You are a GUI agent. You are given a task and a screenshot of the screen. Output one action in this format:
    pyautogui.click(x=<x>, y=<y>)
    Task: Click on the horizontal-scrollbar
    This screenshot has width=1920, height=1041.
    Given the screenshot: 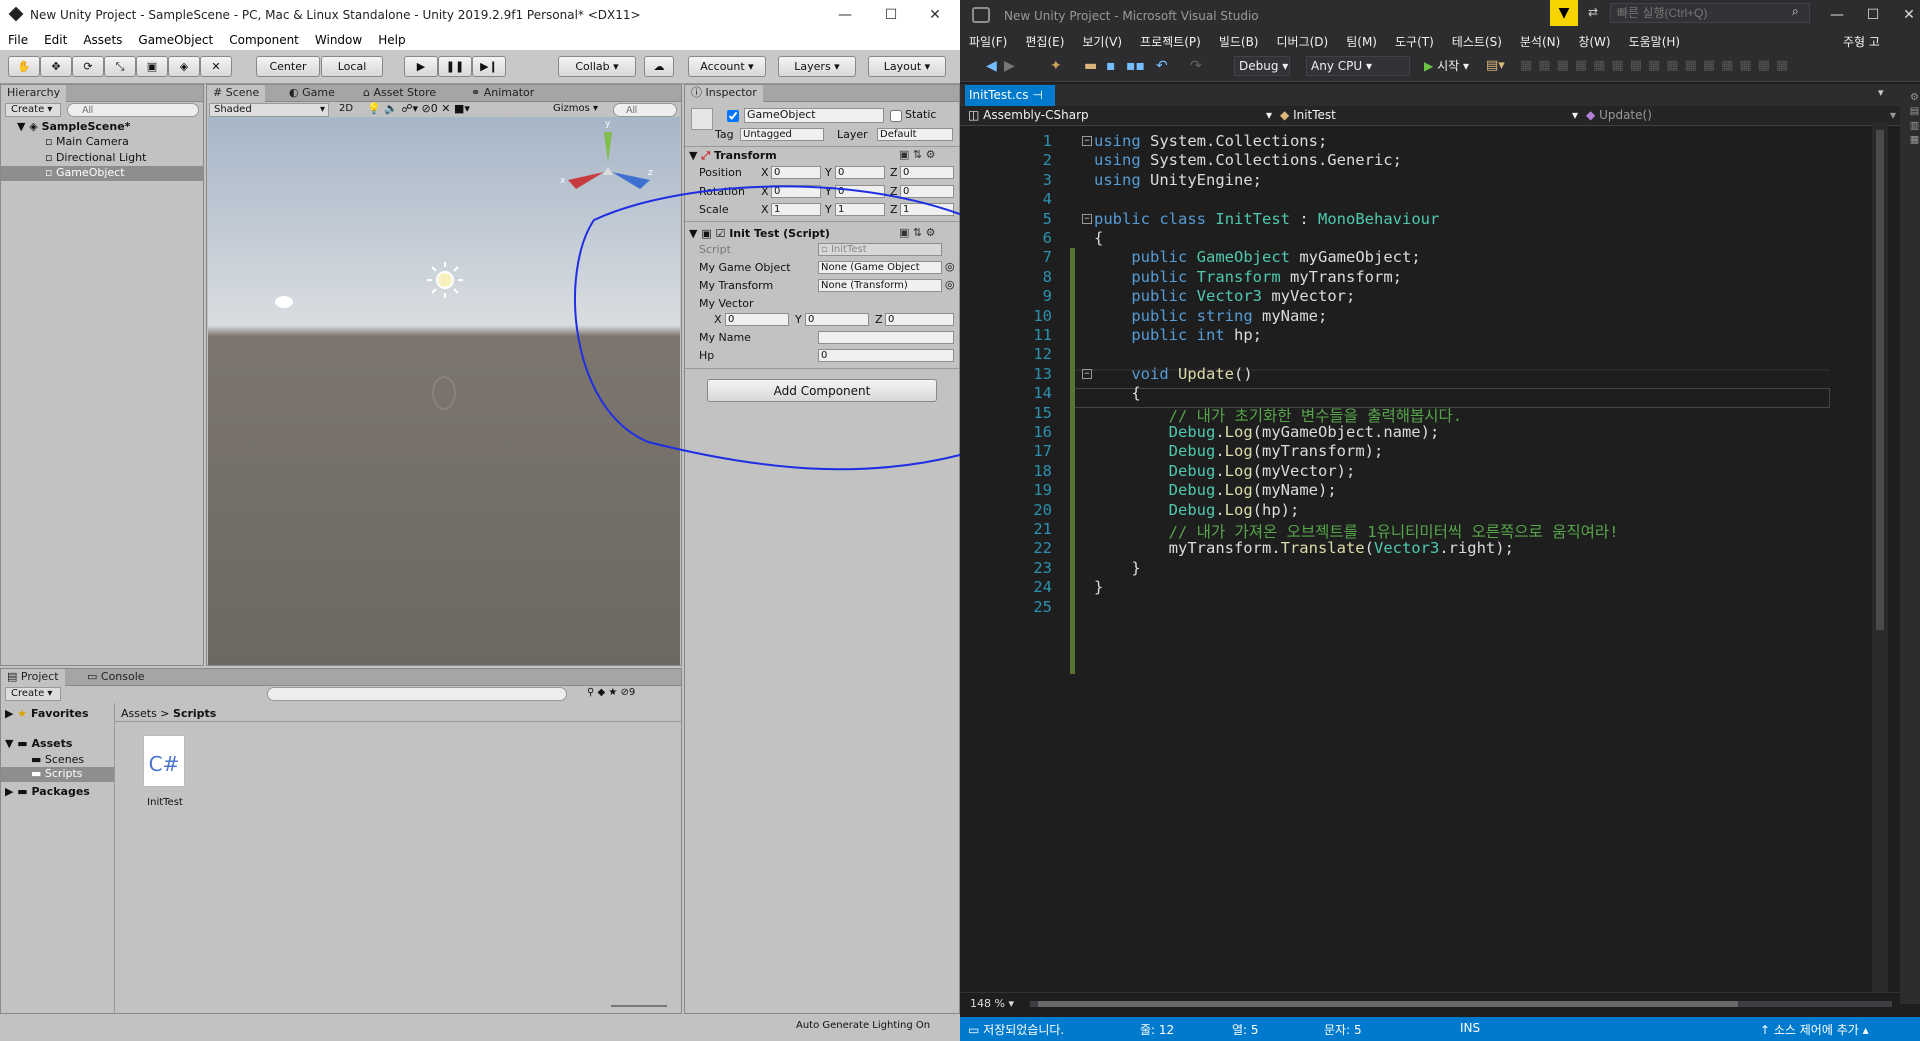 What is the action you would take?
    pyautogui.click(x=1461, y=1004)
    